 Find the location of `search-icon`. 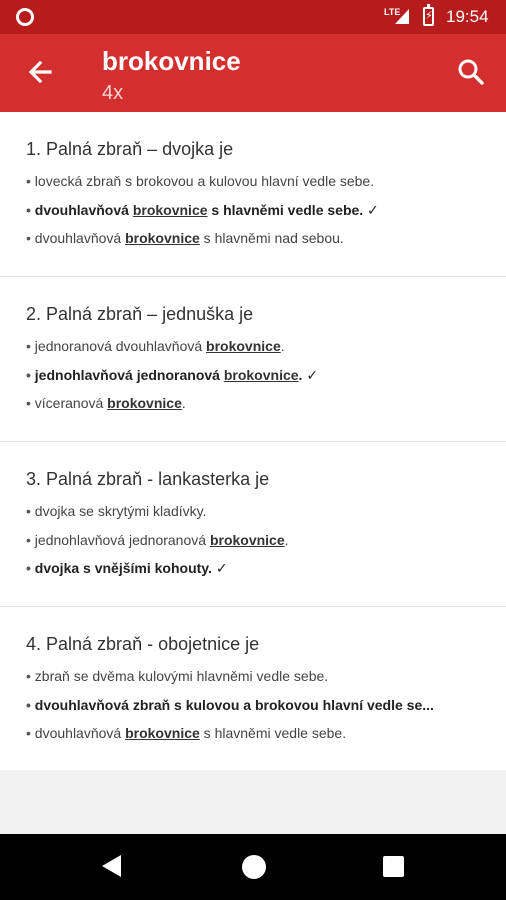

search-icon is located at coordinates (471, 72).